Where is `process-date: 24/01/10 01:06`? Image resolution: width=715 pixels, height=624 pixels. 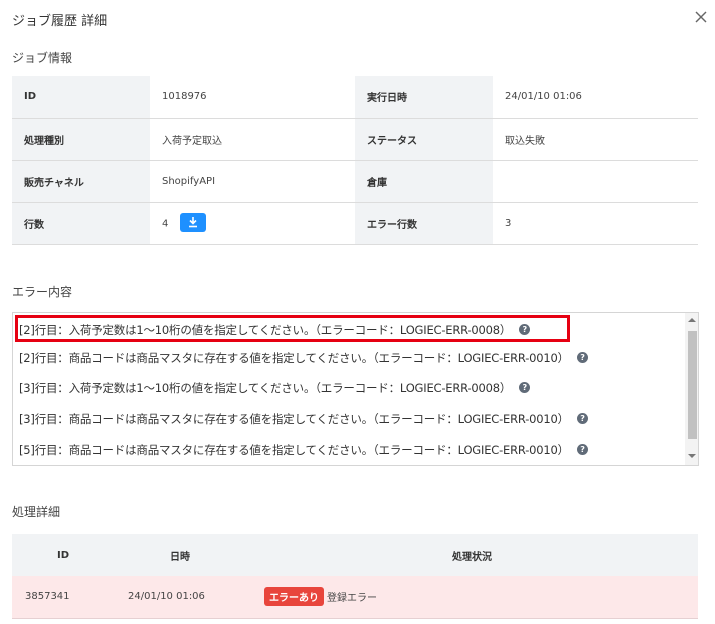 process-date: 24/01/10 01:06 is located at coordinates (180, 597).